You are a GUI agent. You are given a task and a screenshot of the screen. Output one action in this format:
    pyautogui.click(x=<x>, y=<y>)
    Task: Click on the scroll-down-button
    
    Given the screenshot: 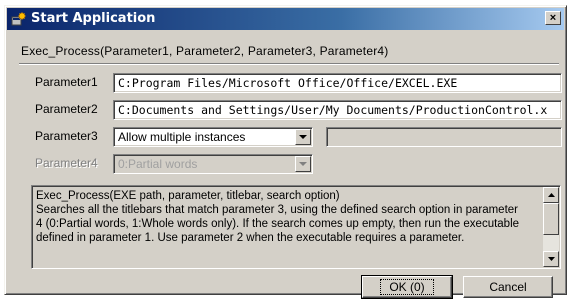 What is the action you would take?
    pyautogui.click(x=551, y=259)
    